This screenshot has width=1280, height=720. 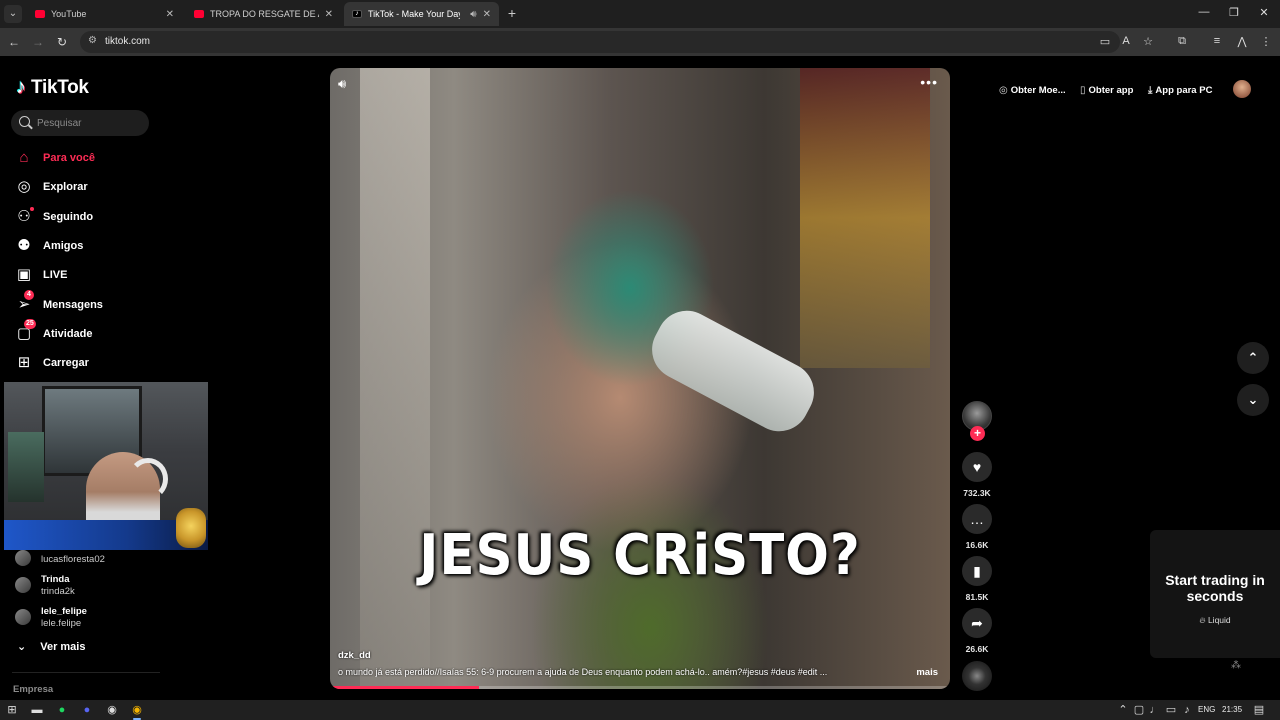 I want to click on minimize-icon: —, so click(x=1204, y=12).